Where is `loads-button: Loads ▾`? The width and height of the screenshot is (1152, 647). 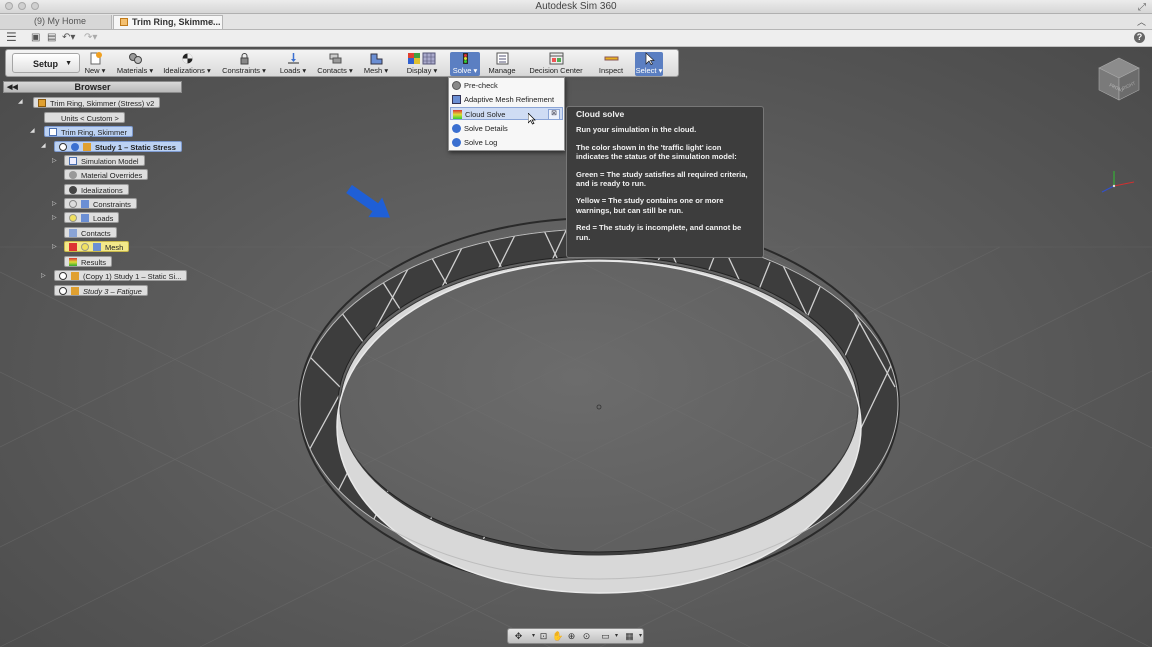
loads-button: Loads ▾ is located at coordinates (293, 64).